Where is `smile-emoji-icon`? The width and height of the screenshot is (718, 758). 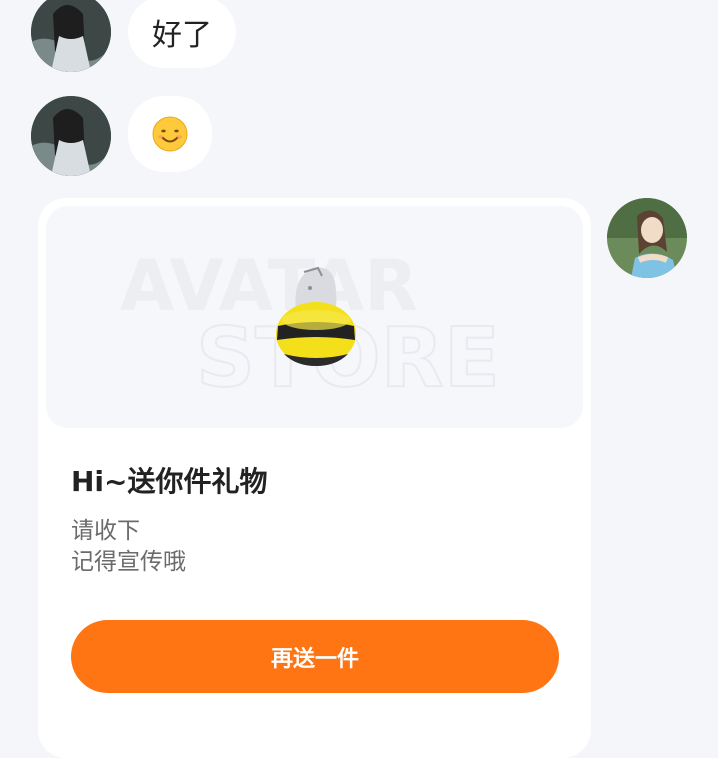
smile-emoji-icon is located at coordinates (170, 134).